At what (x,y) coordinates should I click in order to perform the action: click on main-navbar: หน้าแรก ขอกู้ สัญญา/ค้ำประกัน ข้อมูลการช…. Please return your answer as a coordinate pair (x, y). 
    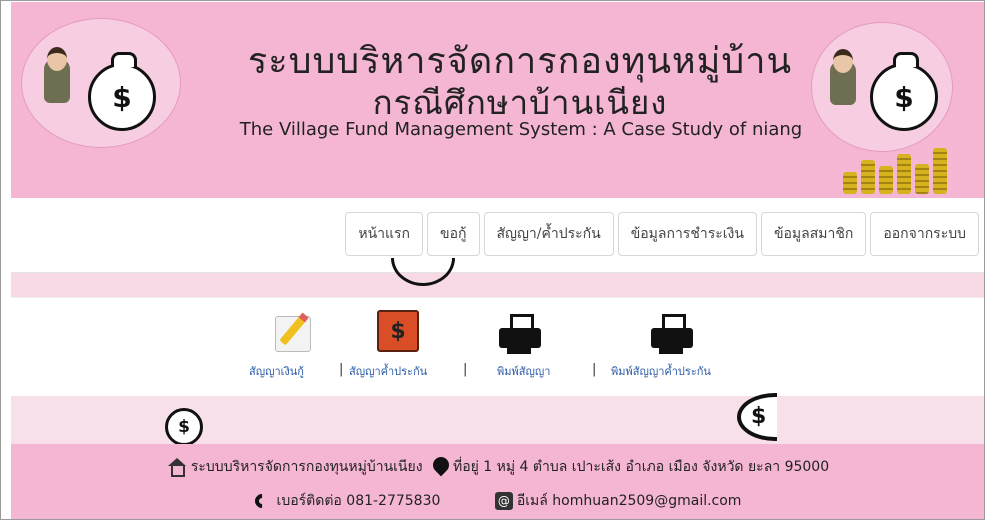
    Looking at the image, I should click on (497, 235).